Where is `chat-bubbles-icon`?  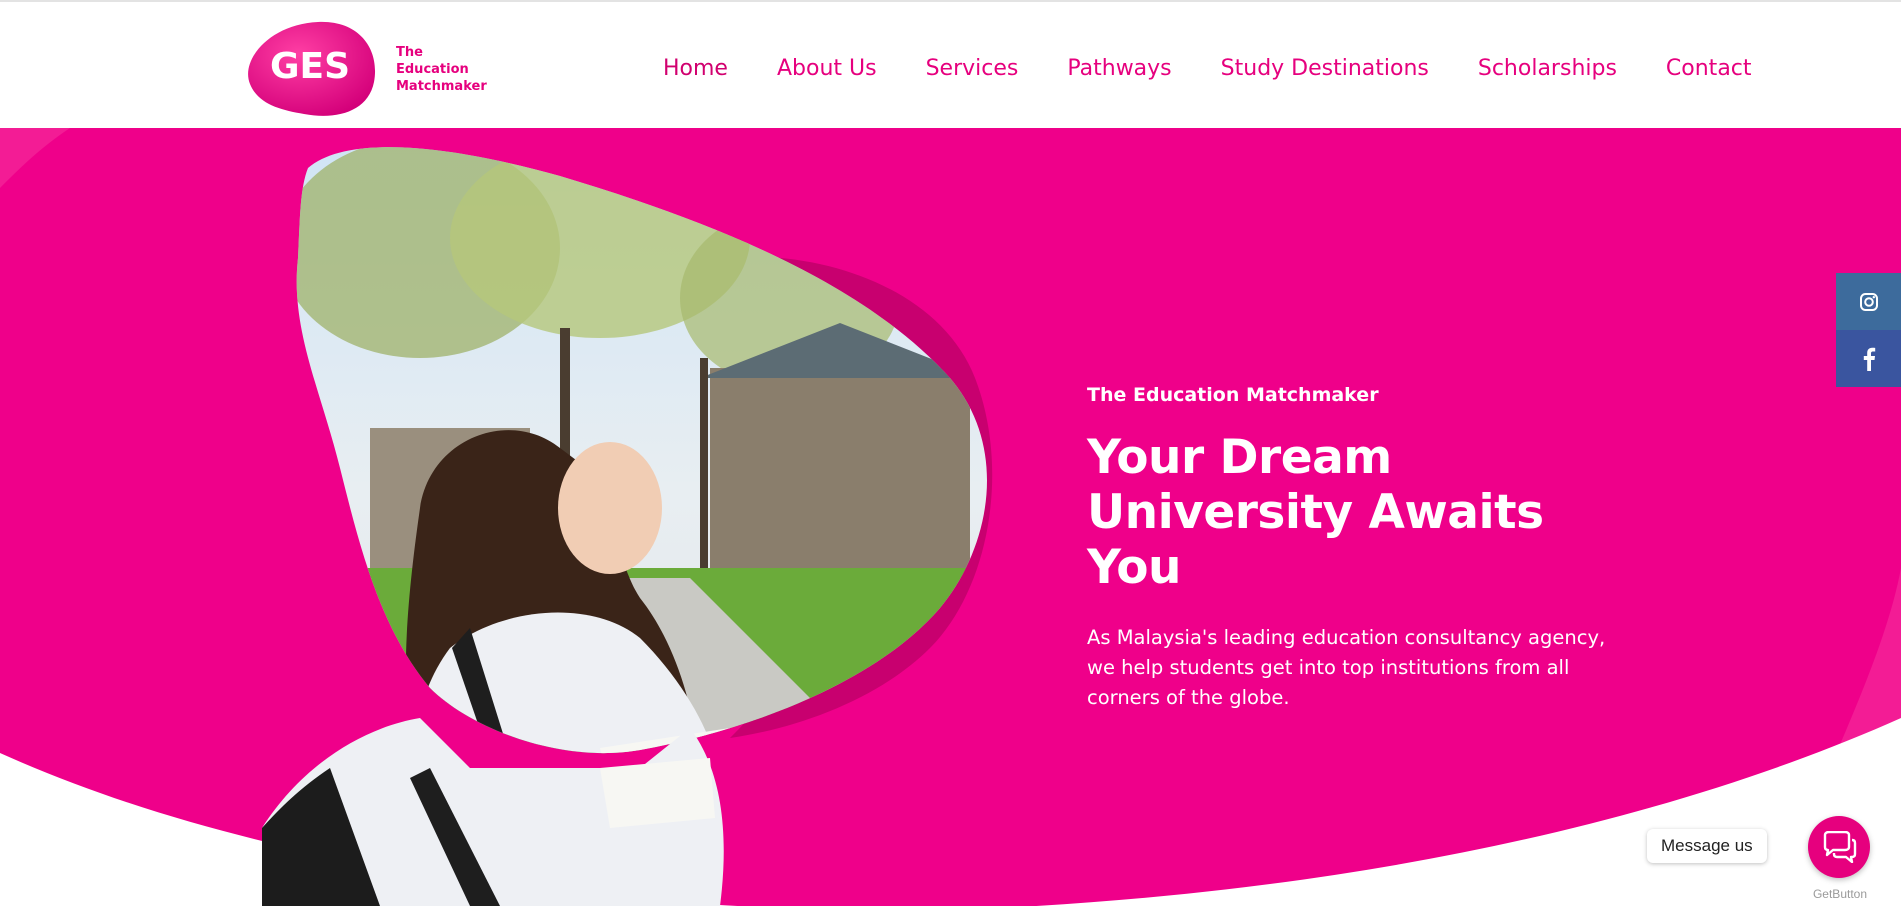 chat-bubbles-icon is located at coordinates (1840, 847).